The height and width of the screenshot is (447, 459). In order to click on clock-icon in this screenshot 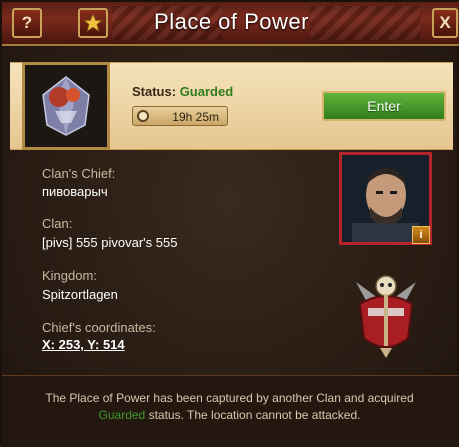, I will do `click(143, 116)`.